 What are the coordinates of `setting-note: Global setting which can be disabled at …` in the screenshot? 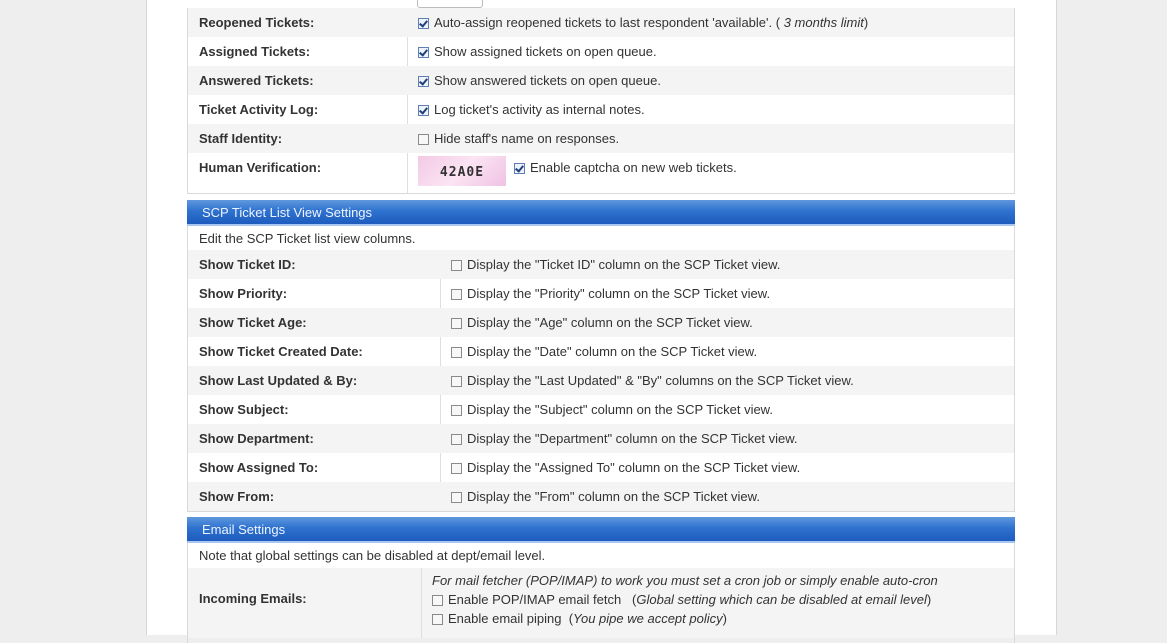 It's located at (781, 599).